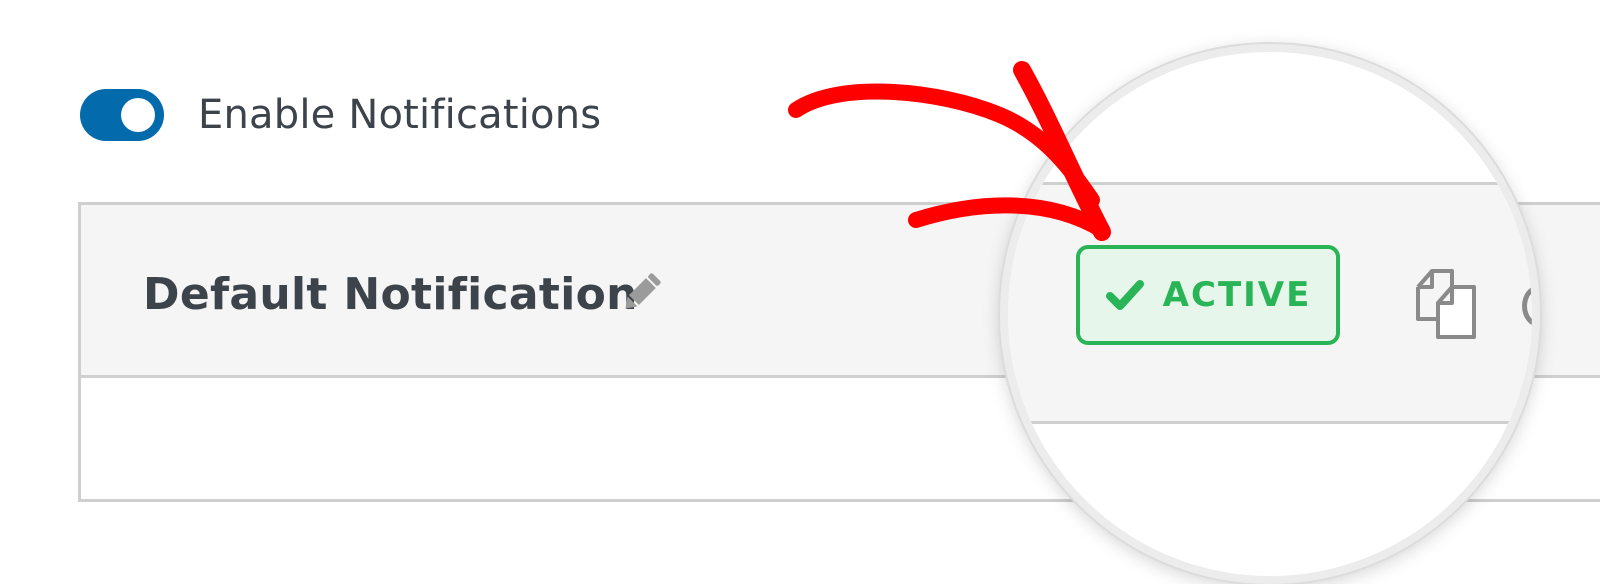  Describe the element at coordinates (1445, 303) in the screenshot. I see `duplicate-icon` at that location.